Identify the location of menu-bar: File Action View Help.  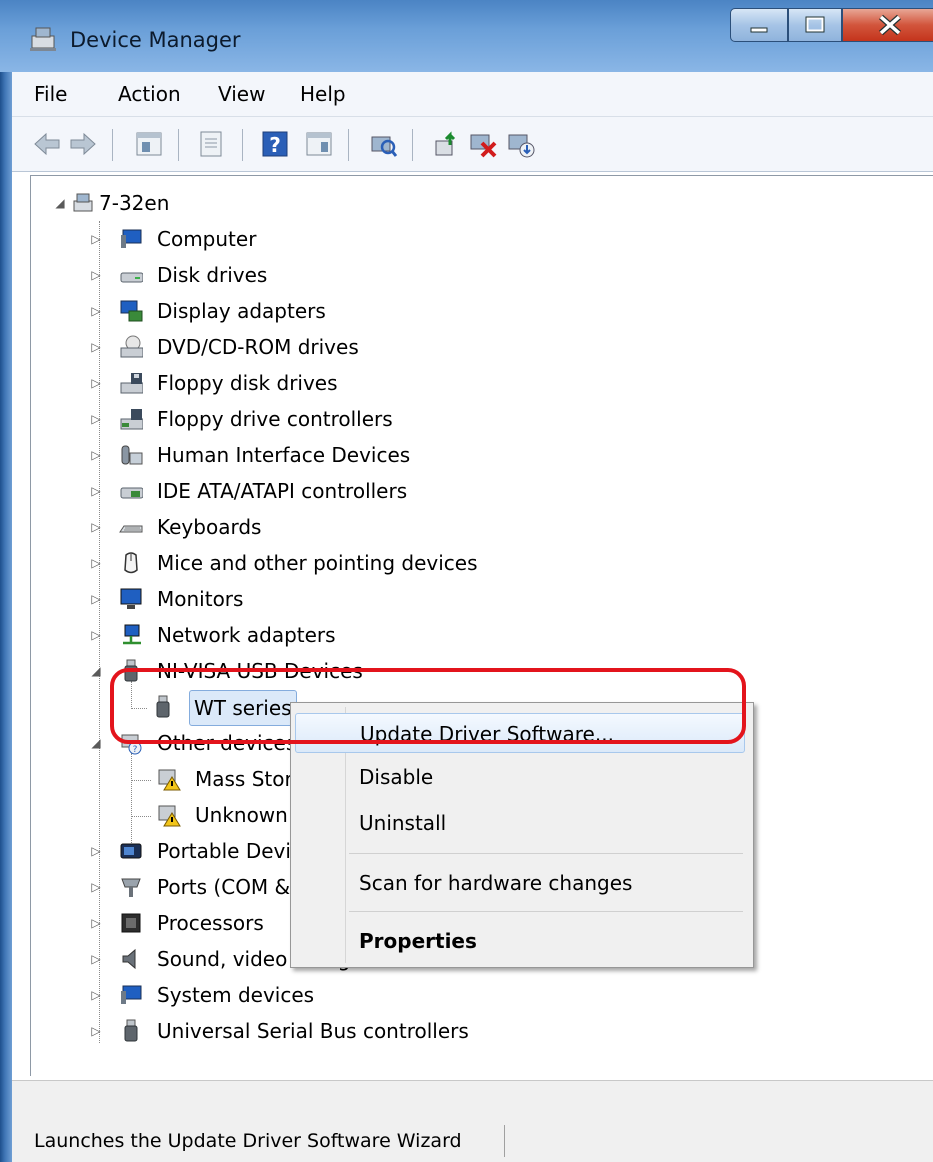
(472, 94).